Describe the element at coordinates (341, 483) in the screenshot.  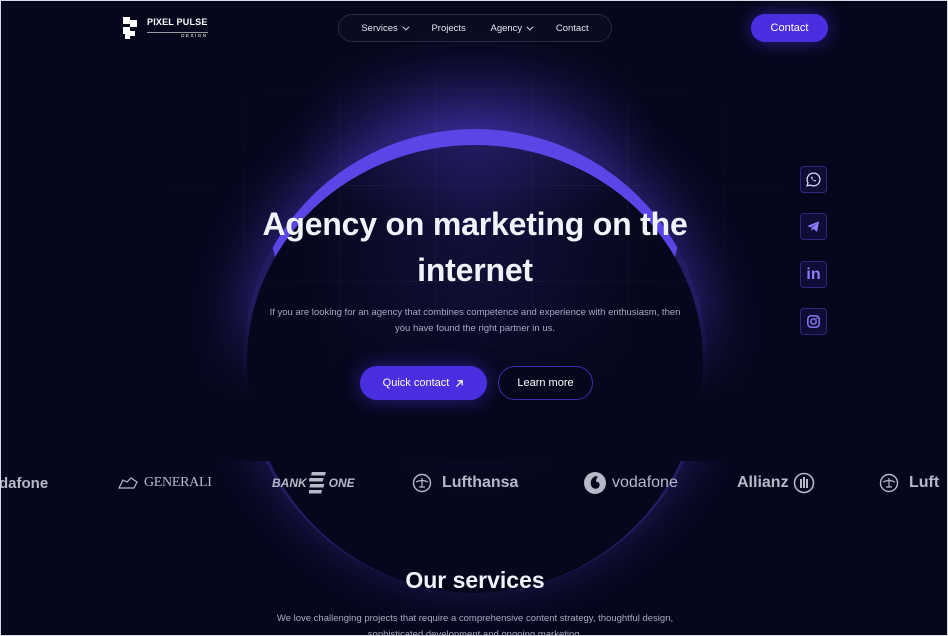
I see `brand-name-second: ONE` at that location.